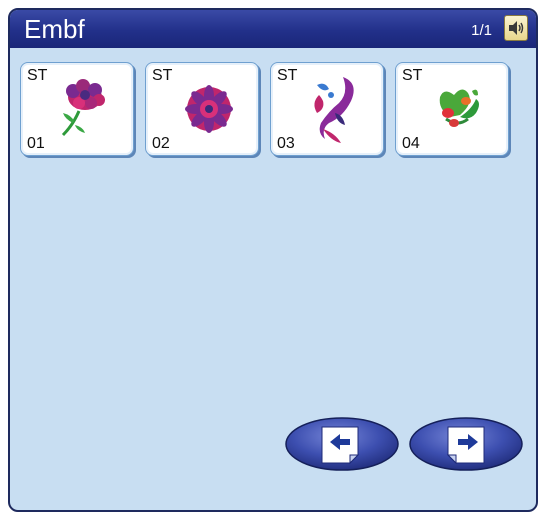 Image resolution: width=546 pixels, height=520 pixels. What do you see at coordinates (411, 143) in the screenshot?
I see `design-number-label: 04` at bounding box center [411, 143].